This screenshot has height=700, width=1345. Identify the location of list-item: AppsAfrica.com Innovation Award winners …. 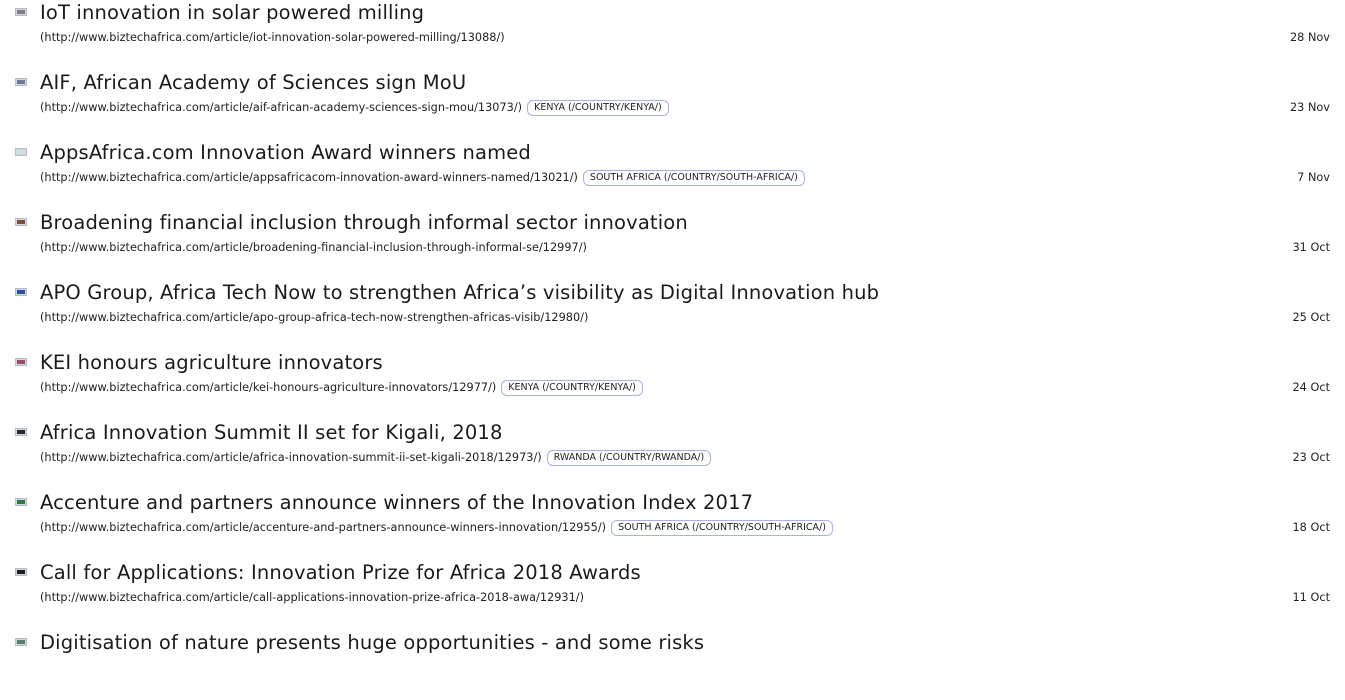
(672, 175).